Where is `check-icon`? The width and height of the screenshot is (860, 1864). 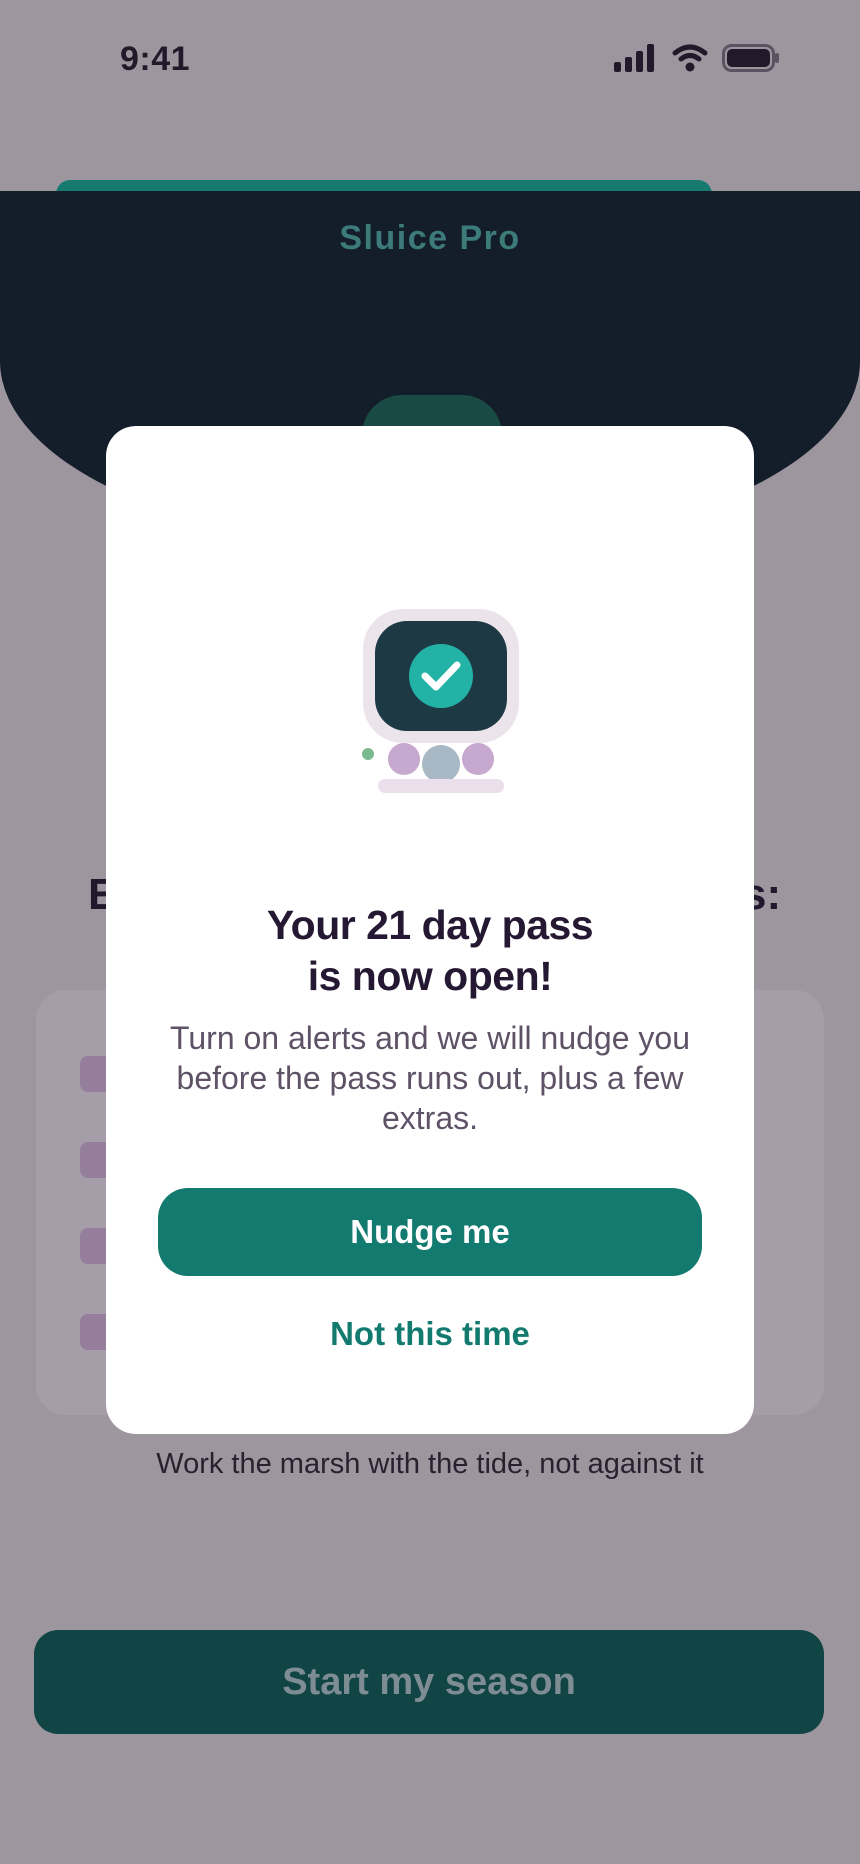
check-icon is located at coordinates (441, 676).